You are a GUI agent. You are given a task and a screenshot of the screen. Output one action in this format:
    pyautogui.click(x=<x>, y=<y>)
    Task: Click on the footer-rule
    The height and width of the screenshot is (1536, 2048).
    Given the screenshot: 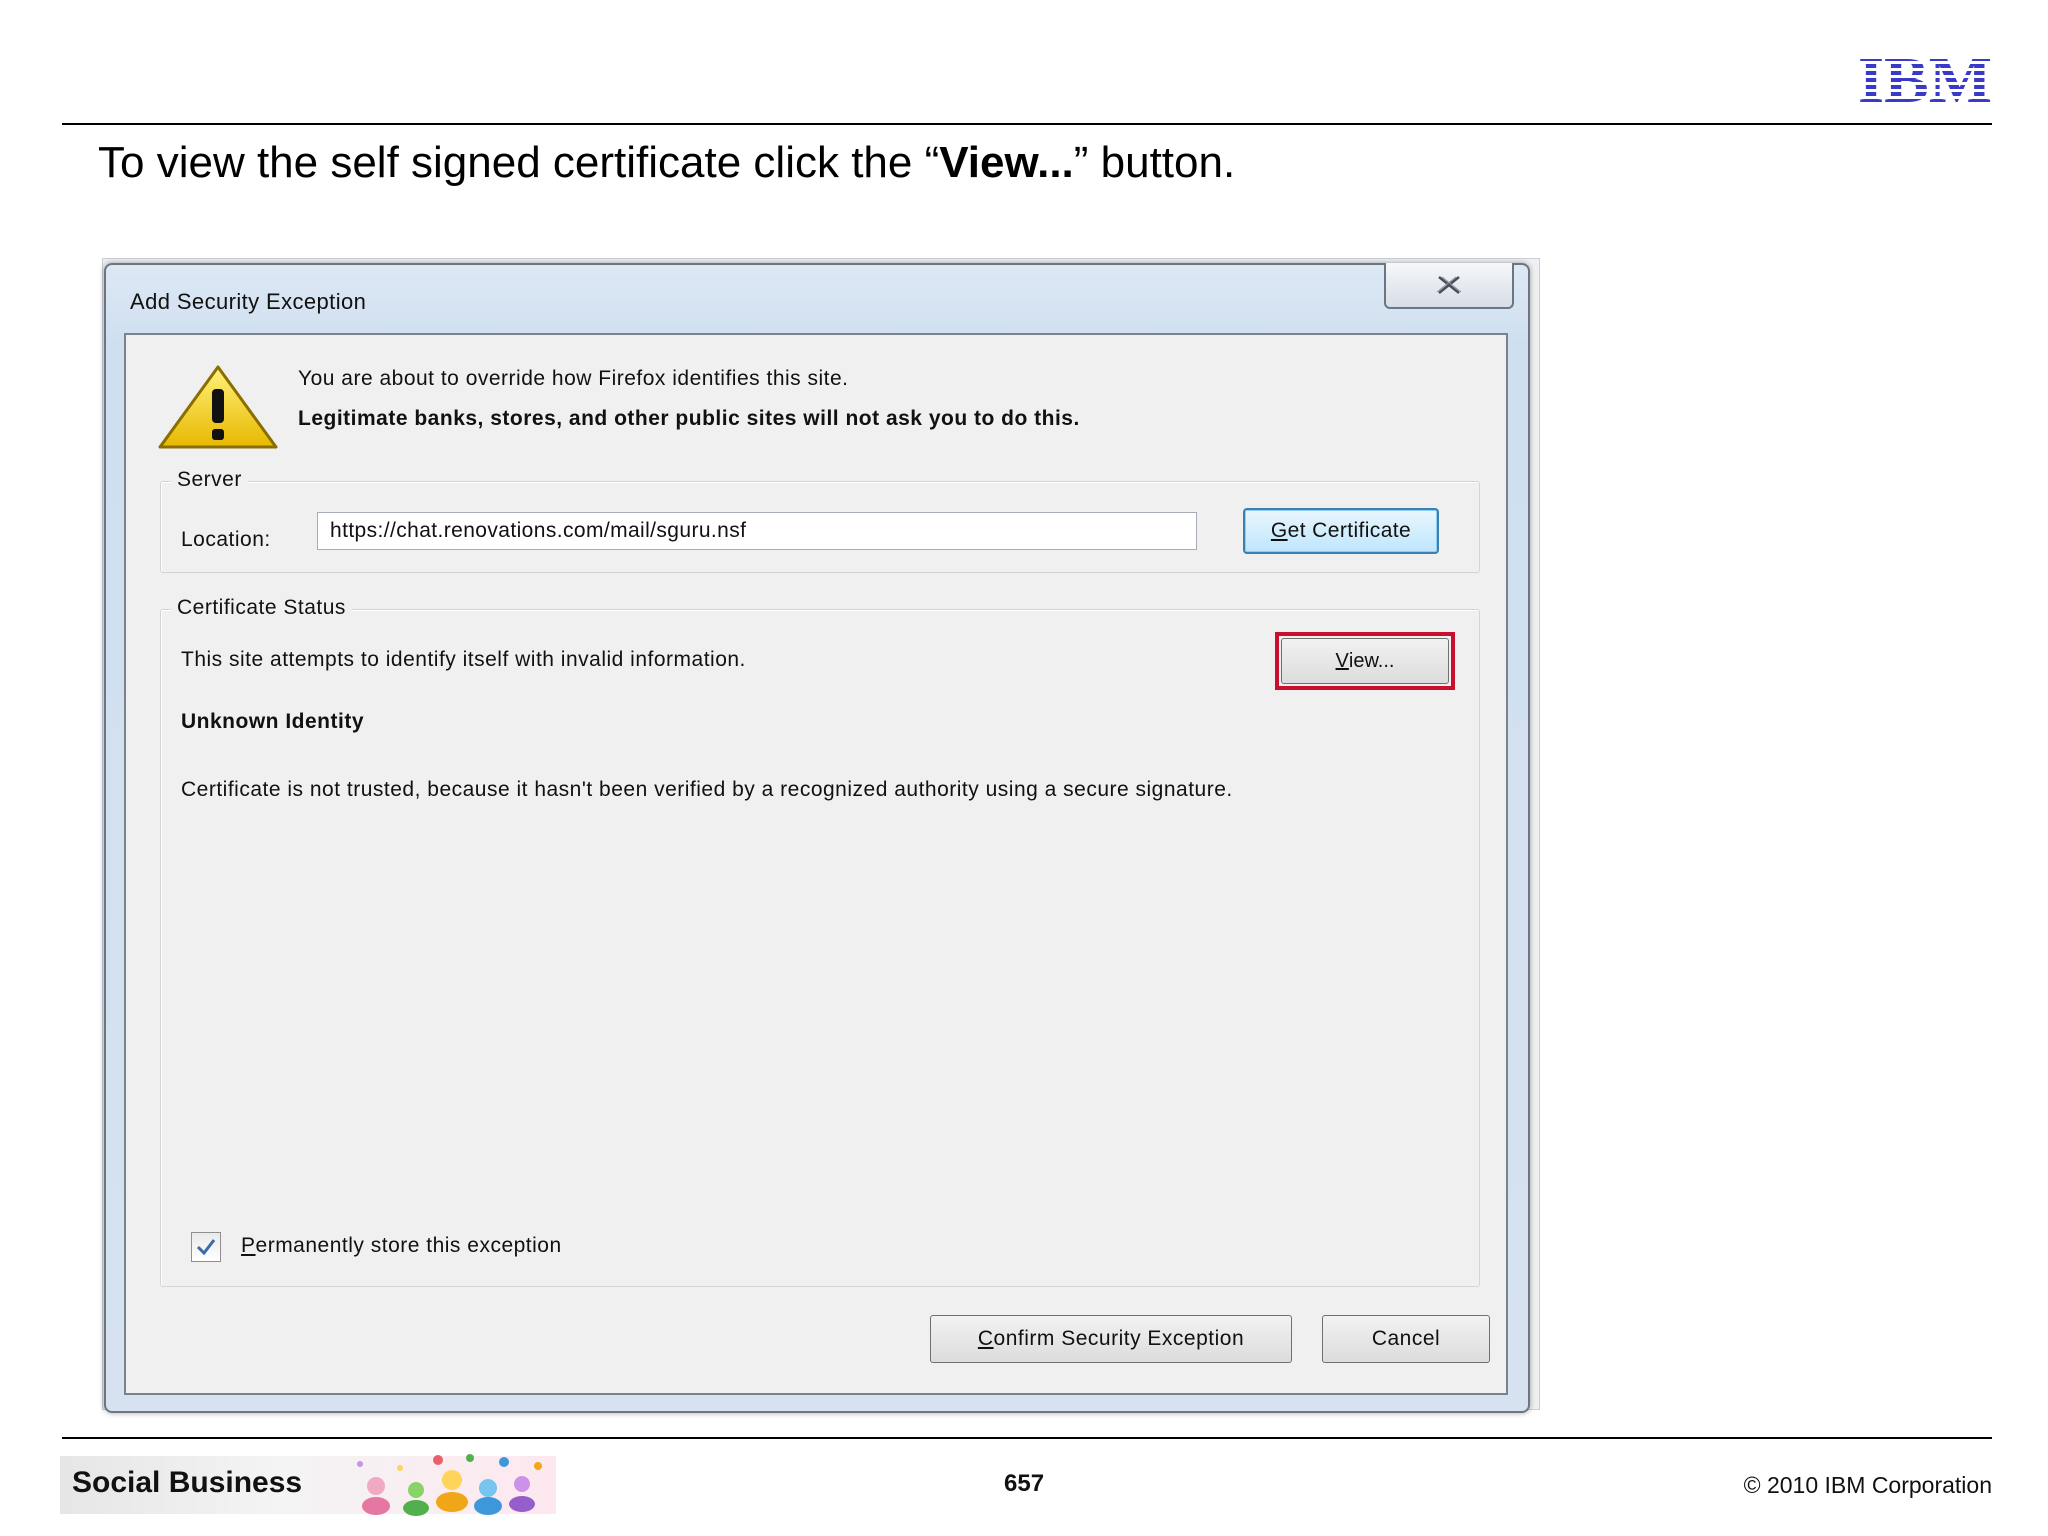 What is the action you would take?
    pyautogui.click(x=1027, y=1438)
    